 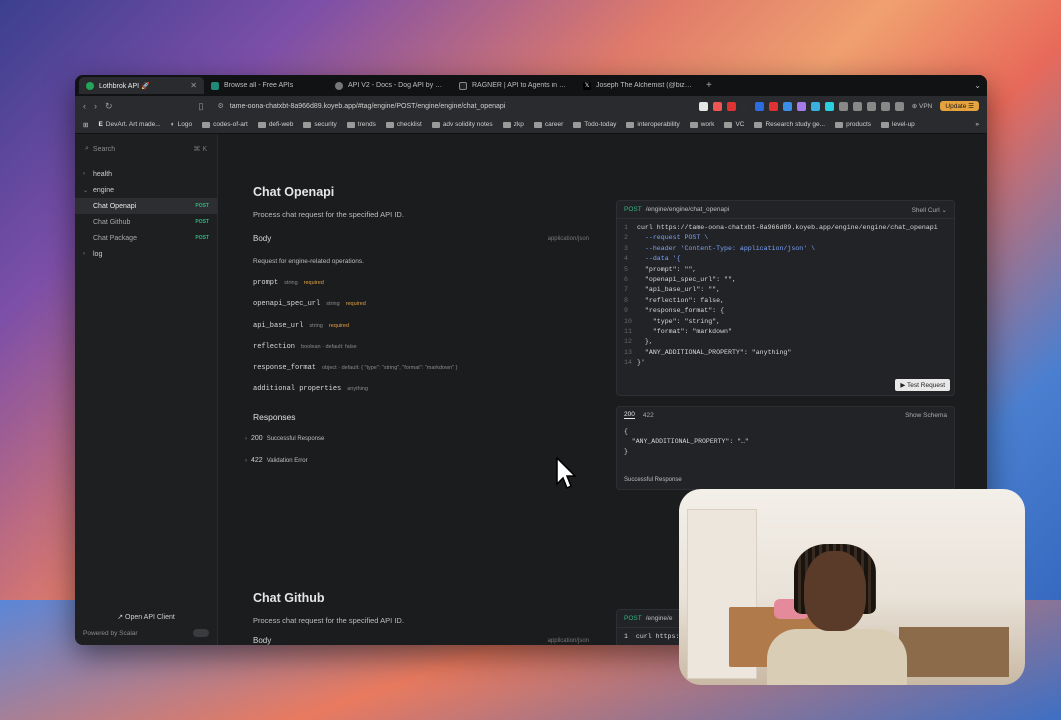 What do you see at coordinates (95, 106) in the screenshot?
I see `forward-icon: ›` at bounding box center [95, 106].